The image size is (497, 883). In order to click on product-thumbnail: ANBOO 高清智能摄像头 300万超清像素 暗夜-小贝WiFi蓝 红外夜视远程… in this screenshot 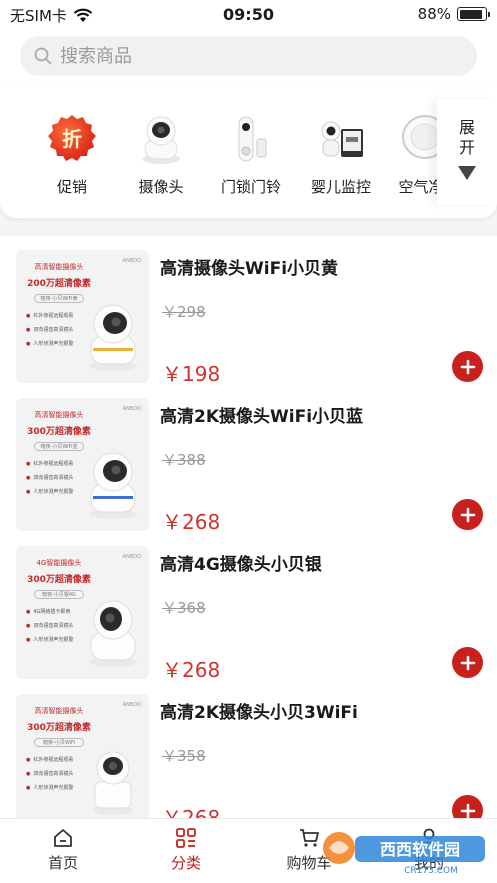, I will do `click(82, 464)`.